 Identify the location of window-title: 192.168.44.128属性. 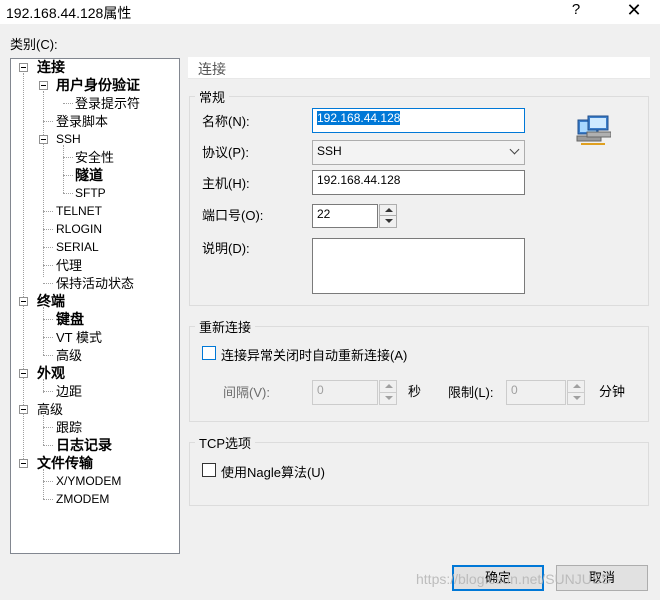
(69, 13).